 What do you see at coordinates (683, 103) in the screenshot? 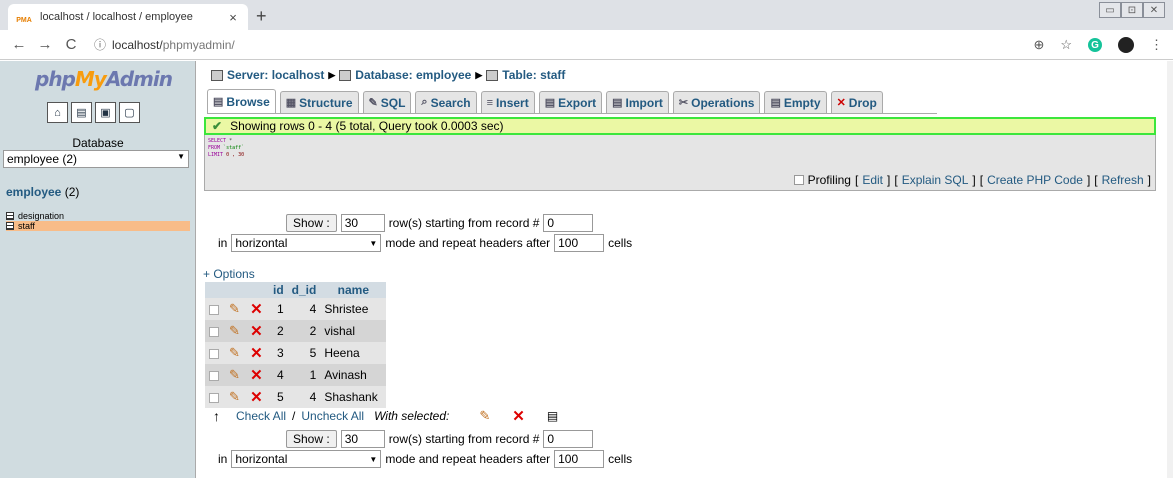
I see `operations-icon: ✂` at bounding box center [683, 103].